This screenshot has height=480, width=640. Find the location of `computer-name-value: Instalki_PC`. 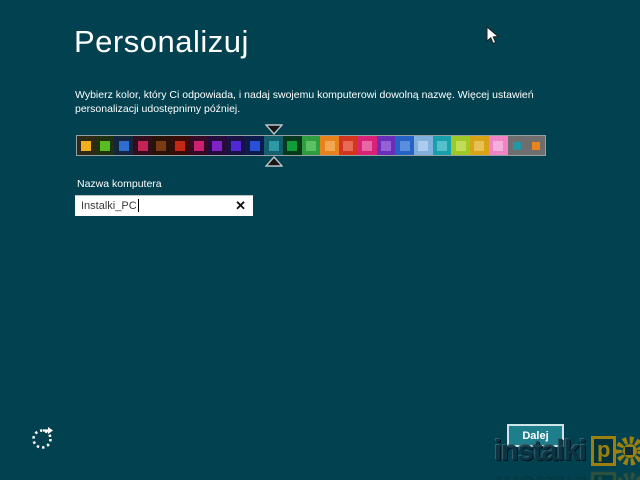

computer-name-value: Instalki_PC is located at coordinates (109, 205).